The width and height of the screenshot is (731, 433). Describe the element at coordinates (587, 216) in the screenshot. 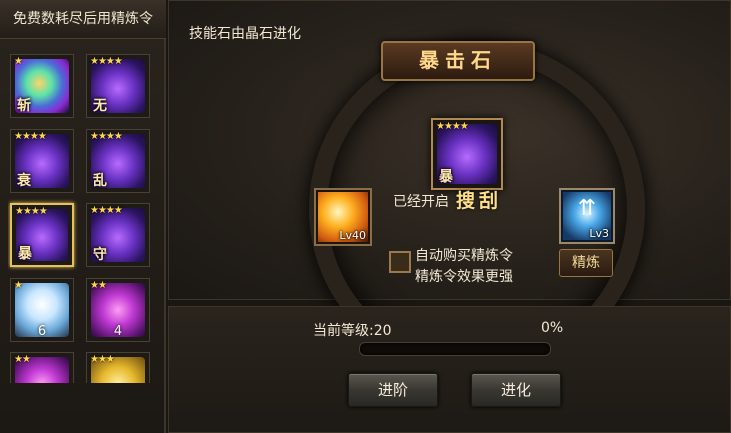

I see `refine-token-slot: ⇈ Lv3` at that location.